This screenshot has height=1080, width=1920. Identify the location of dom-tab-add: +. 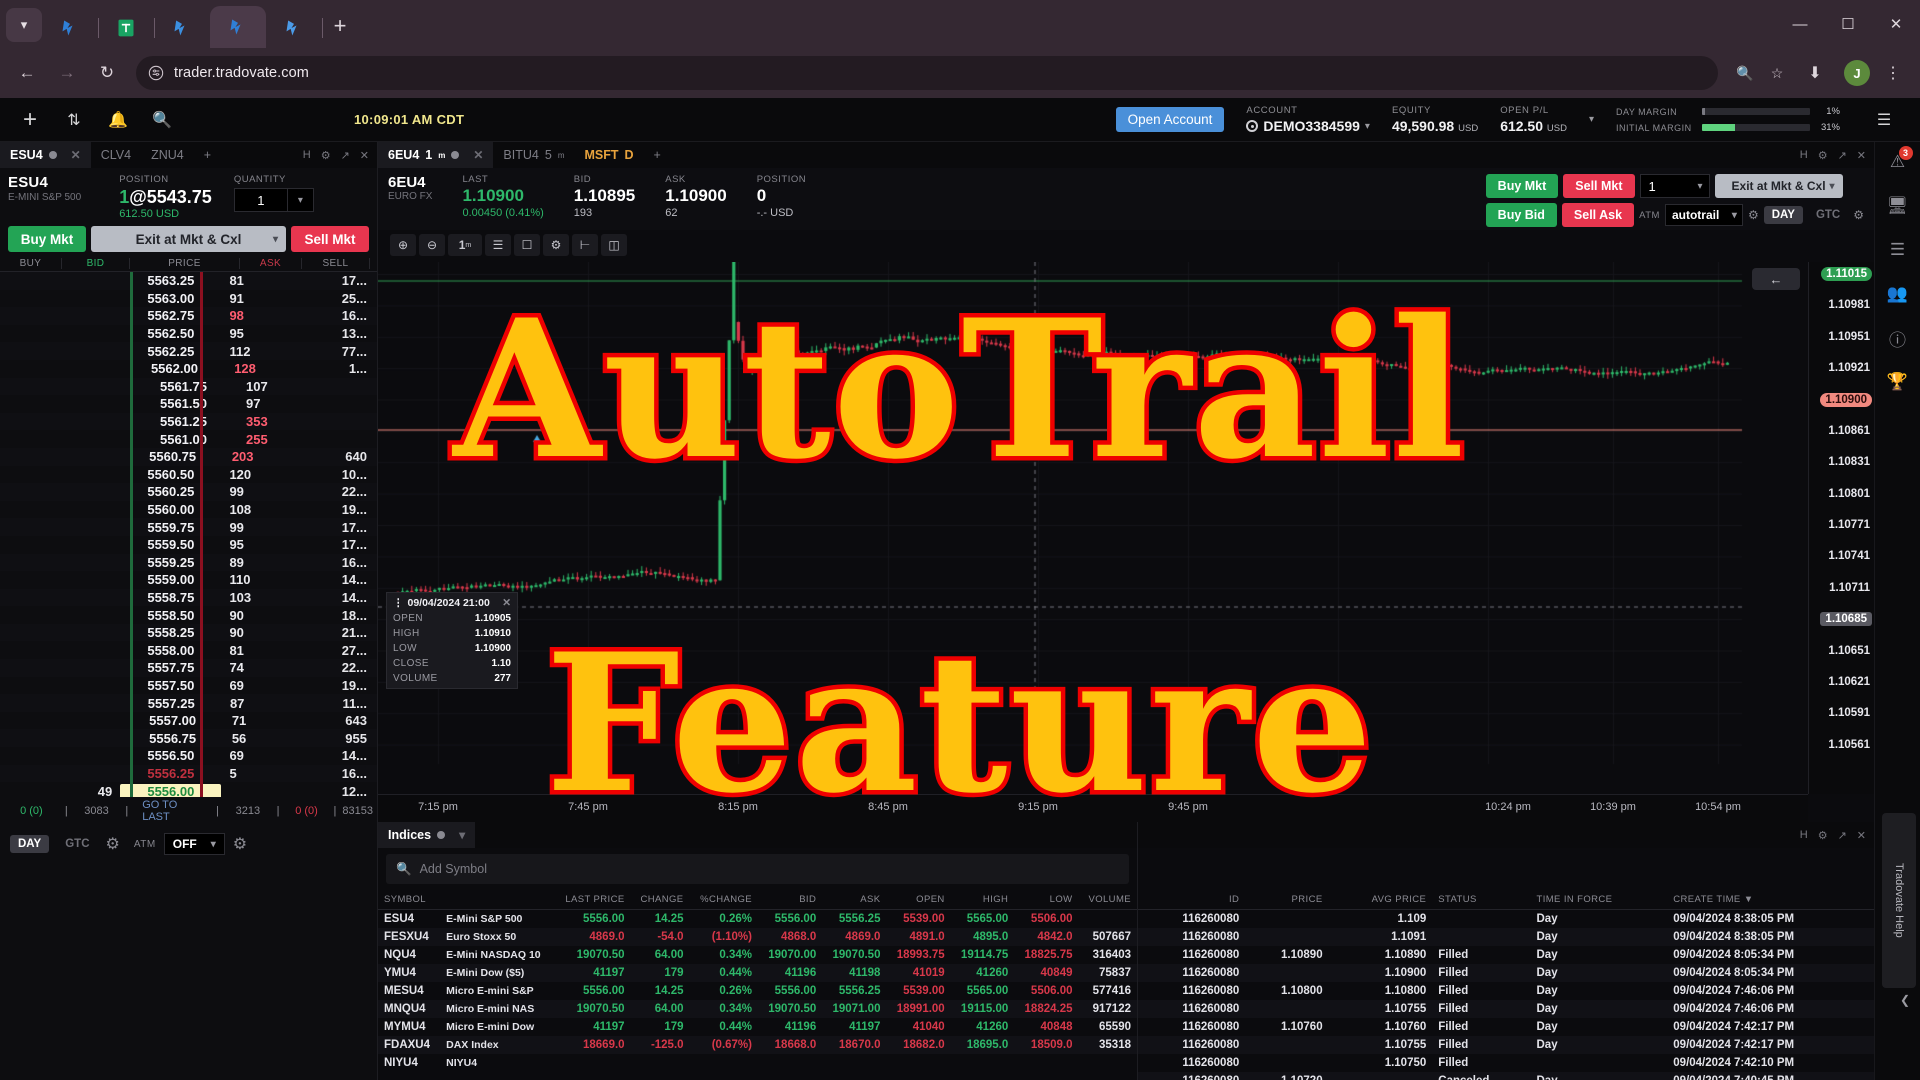
(207, 155).